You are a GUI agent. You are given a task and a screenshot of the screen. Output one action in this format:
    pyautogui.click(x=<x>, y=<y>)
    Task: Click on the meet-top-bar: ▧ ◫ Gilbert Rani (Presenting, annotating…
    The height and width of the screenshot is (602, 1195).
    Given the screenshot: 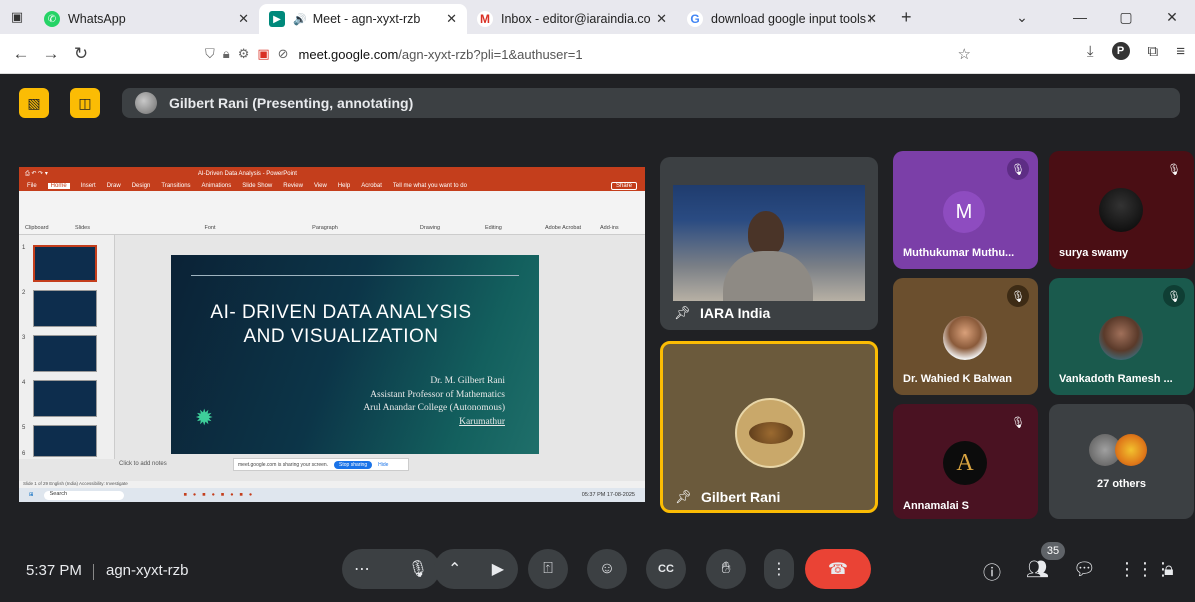 What is the action you would take?
    pyautogui.click(x=597, y=102)
    